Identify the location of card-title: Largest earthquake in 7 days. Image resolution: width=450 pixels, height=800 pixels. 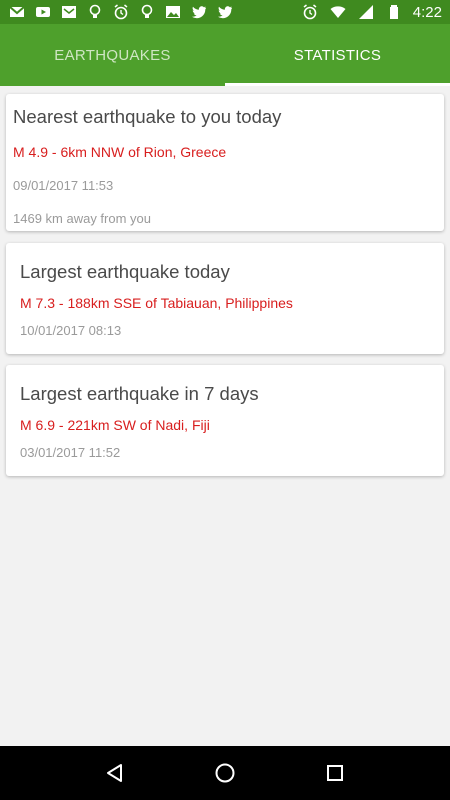
(139, 393).